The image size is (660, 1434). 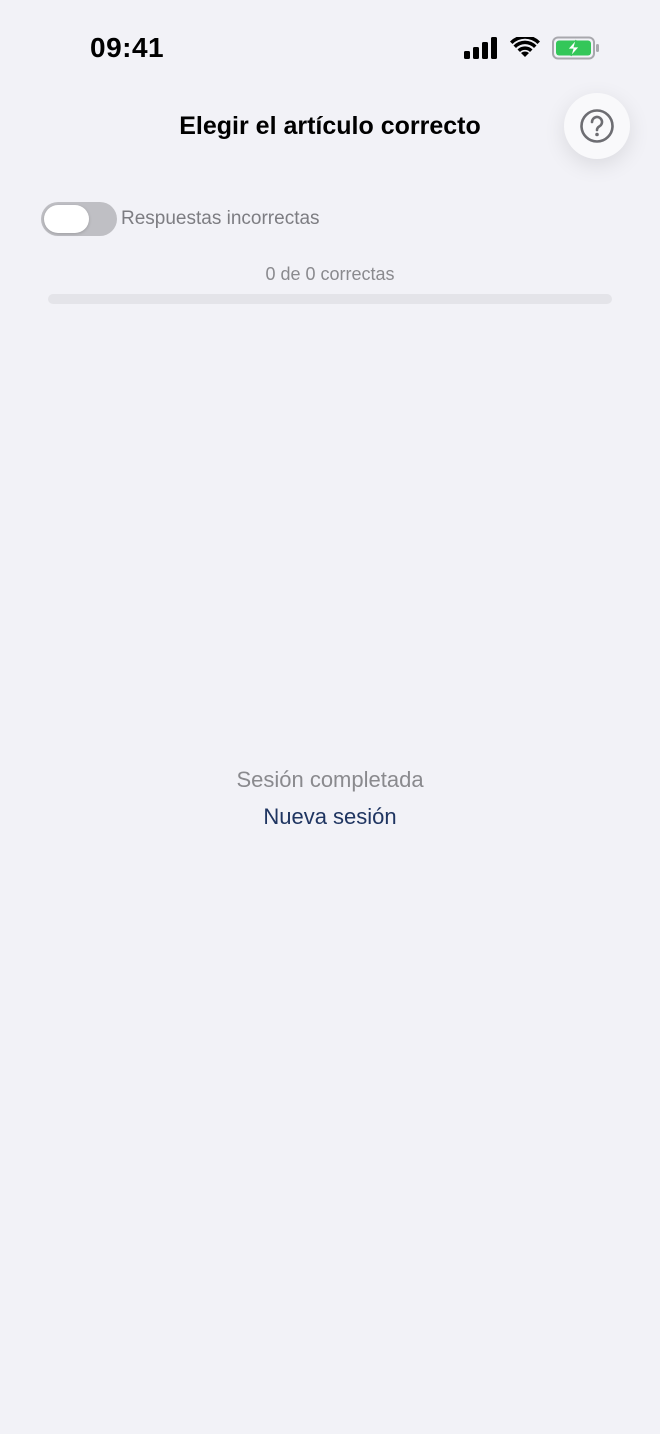 I want to click on progress-bar, so click(x=330, y=299).